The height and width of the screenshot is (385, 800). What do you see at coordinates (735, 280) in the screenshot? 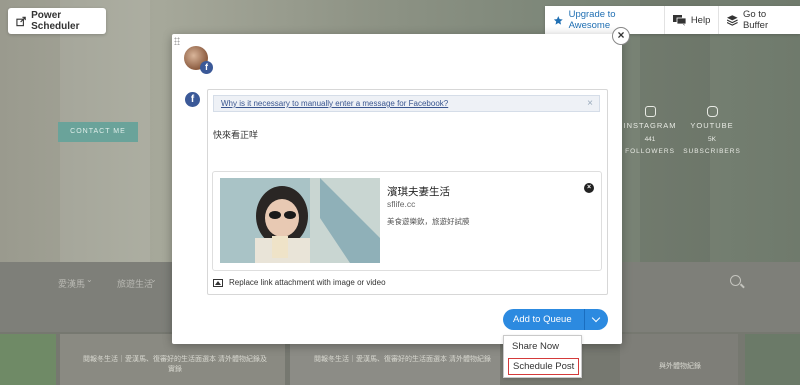
I see `search-icon` at bounding box center [735, 280].